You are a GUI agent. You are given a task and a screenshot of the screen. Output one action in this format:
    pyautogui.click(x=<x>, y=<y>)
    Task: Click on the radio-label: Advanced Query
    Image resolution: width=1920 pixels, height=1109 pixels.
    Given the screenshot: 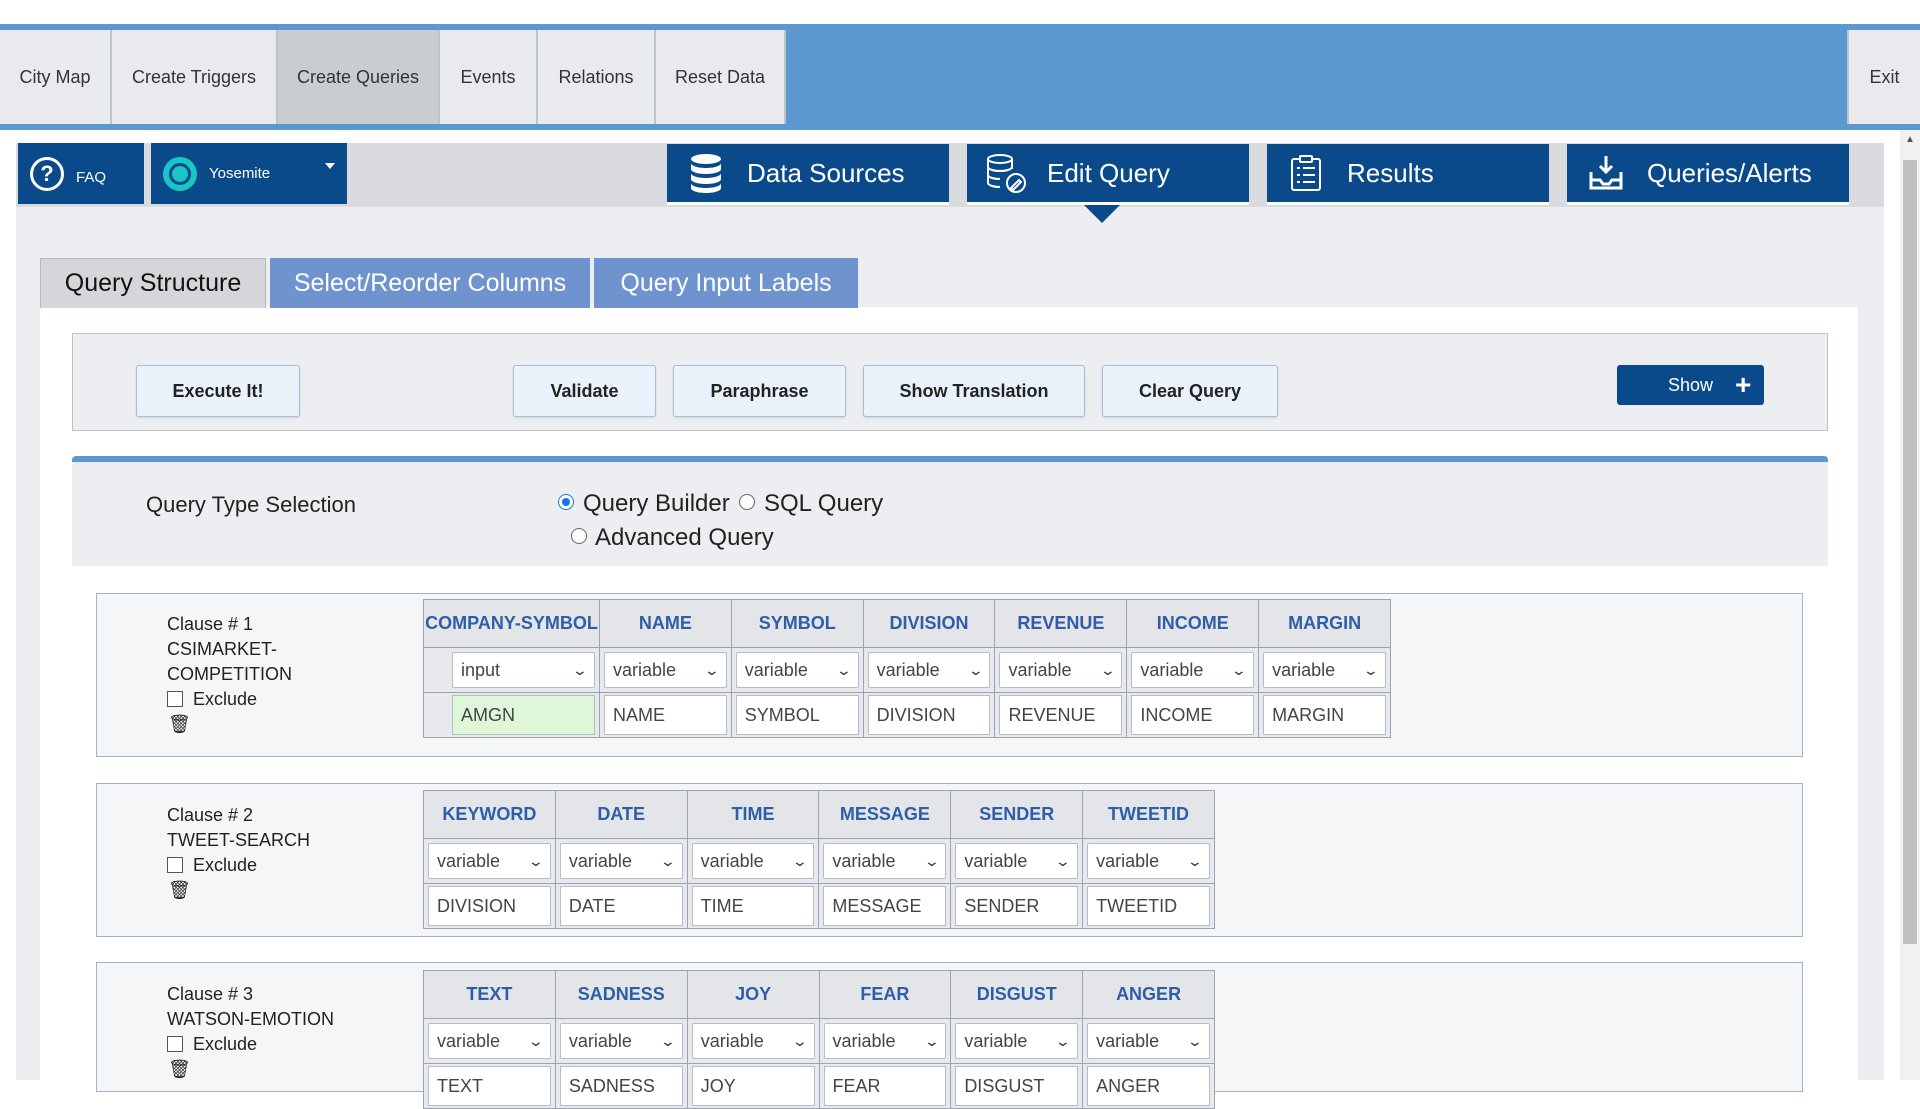 What is the action you would take?
    pyautogui.click(x=684, y=537)
    